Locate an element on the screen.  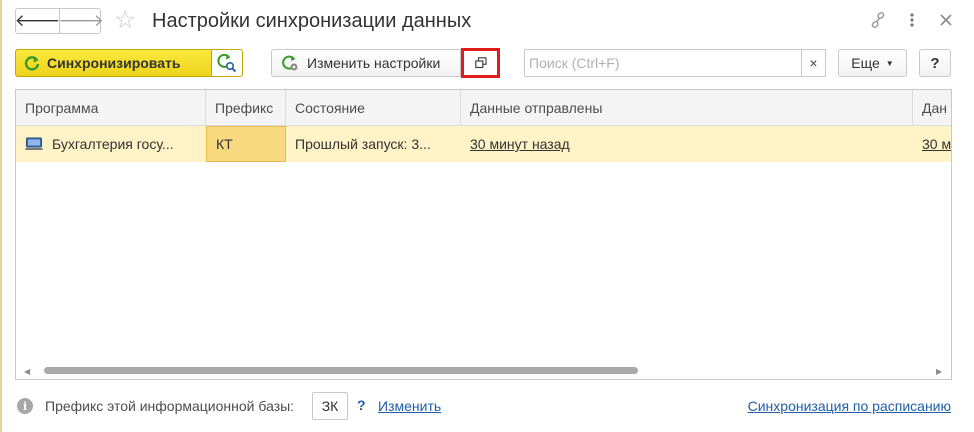
more-label: Еще is located at coordinates (865, 63).